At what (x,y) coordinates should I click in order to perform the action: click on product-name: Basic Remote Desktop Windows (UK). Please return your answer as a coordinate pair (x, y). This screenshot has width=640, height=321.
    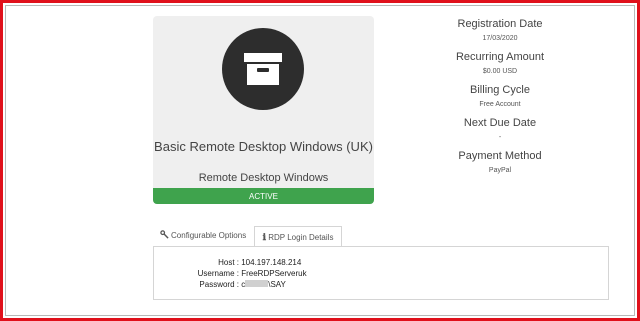
    Looking at the image, I should click on (263, 146).